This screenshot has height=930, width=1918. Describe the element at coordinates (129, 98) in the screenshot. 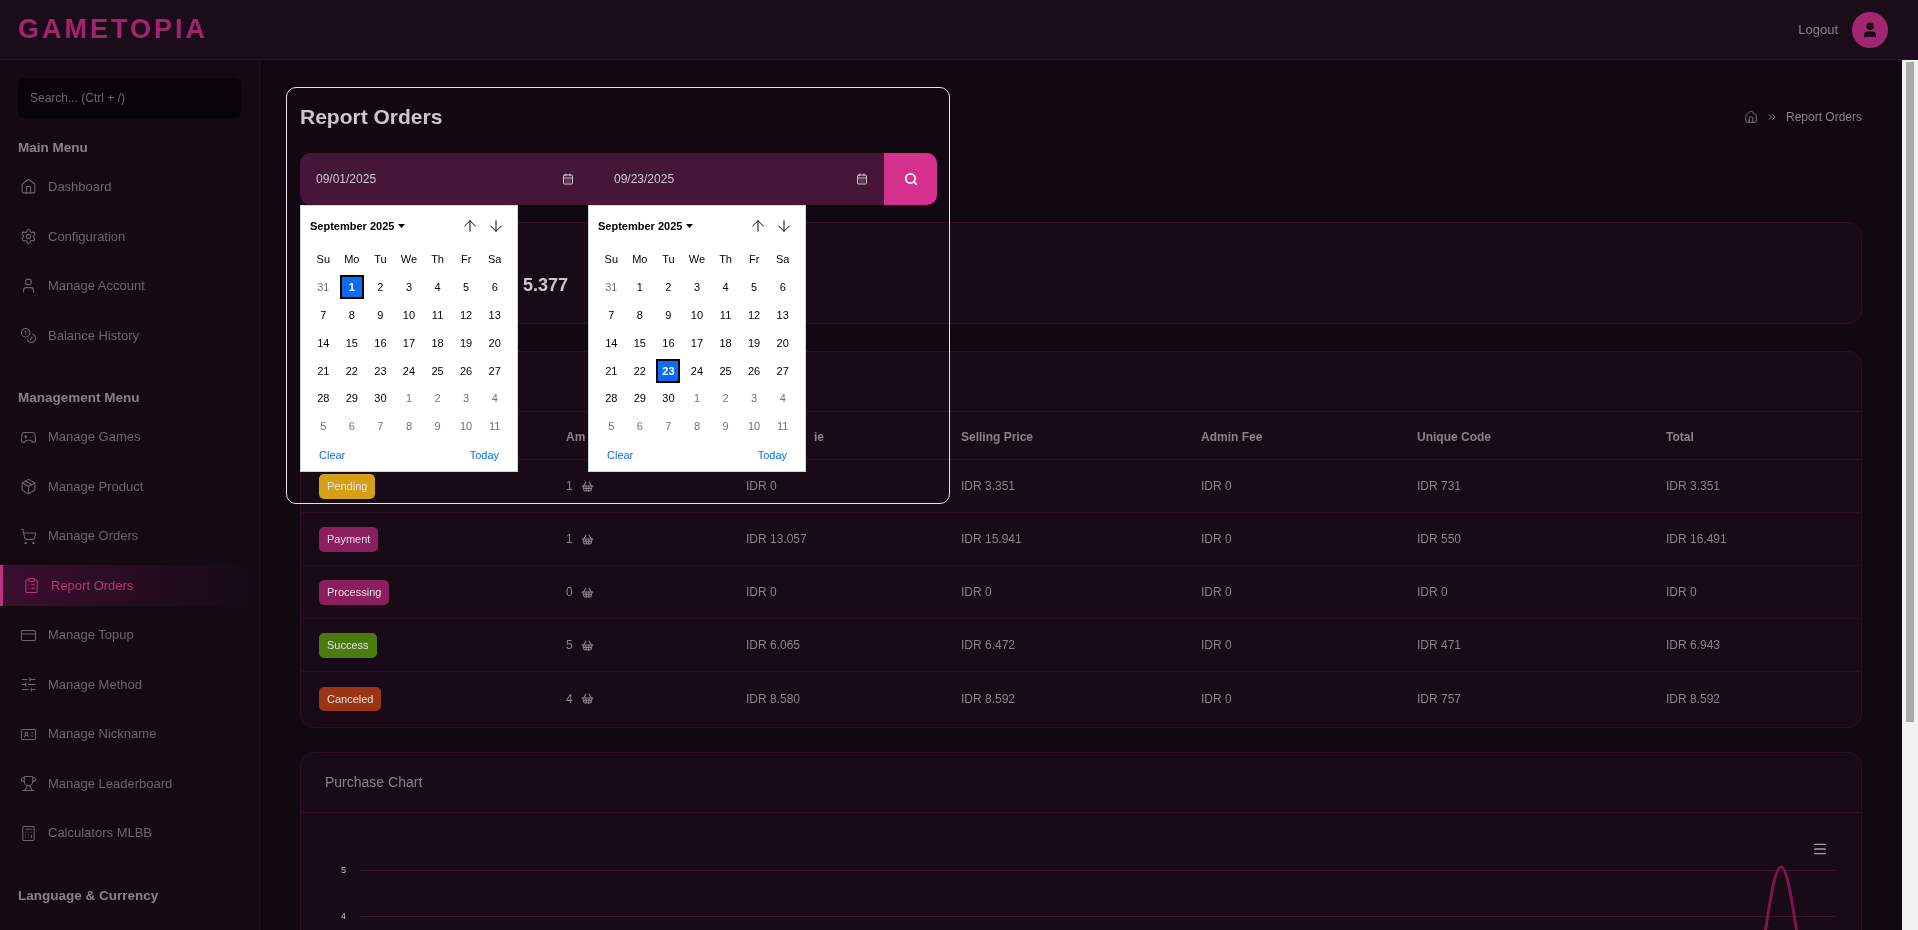

I see `search-field: Search... (Ctrl + /)` at that location.